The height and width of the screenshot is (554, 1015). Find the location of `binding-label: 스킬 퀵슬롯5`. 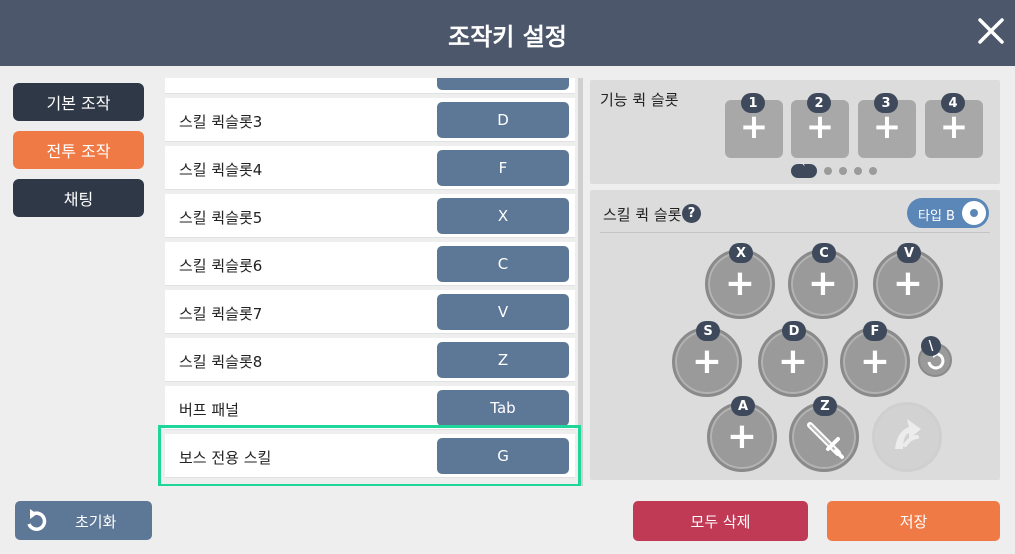

binding-label: 스킬 퀵슬롯5 is located at coordinates (221, 218).